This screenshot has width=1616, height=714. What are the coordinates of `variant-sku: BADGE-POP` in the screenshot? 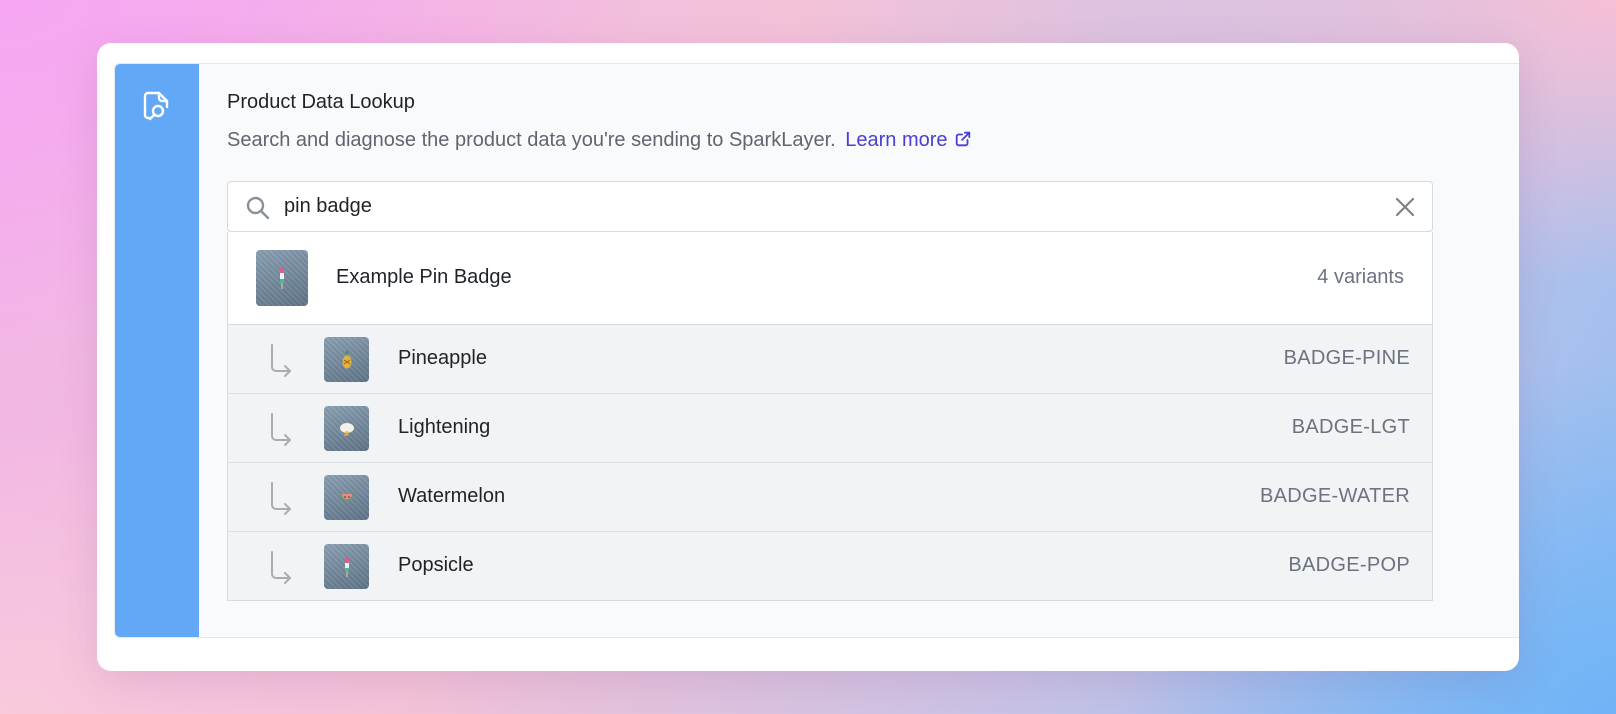 It's located at (1349, 565).